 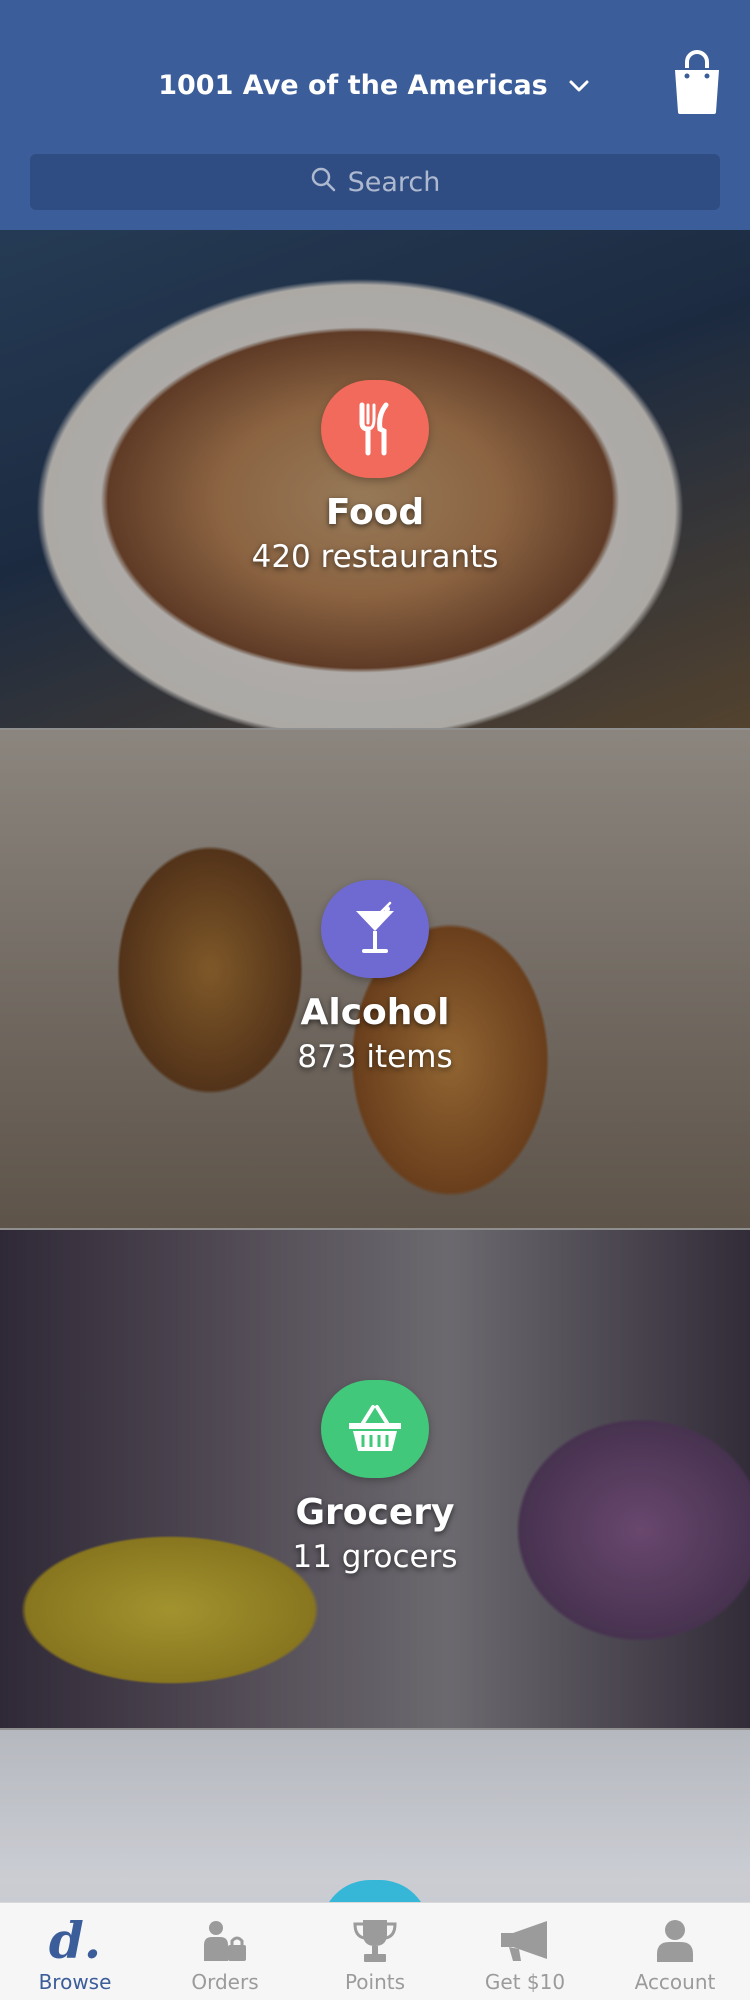 I want to click on tab-get-10: Get $10, so click(x=525, y=1951).